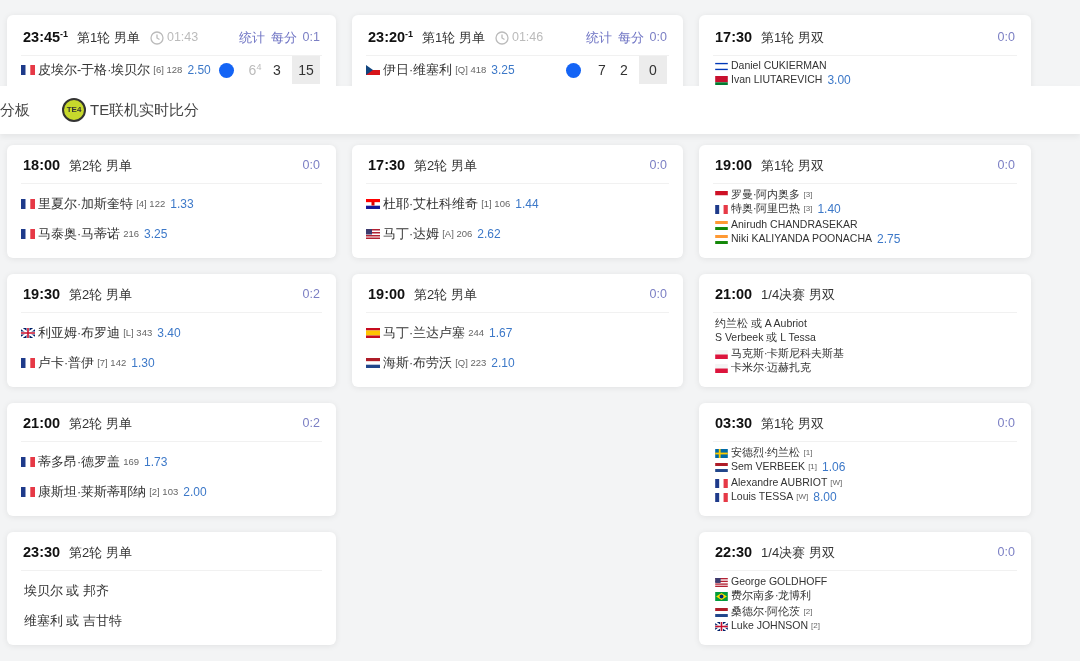 Image resolution: width=1080 pixels, height=661 pixels. I want to click on player-ranking: [Q] 418, so click(471, 69).